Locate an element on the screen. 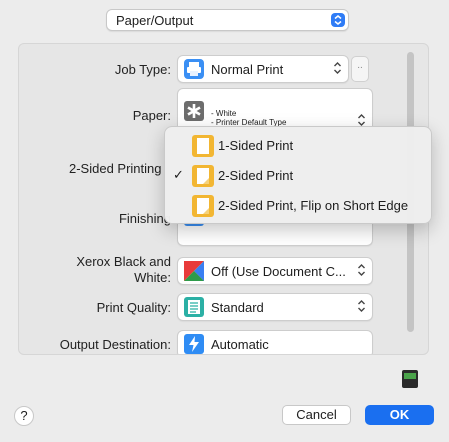  print-quality-select: Standard is located at coordinates (275, 307).